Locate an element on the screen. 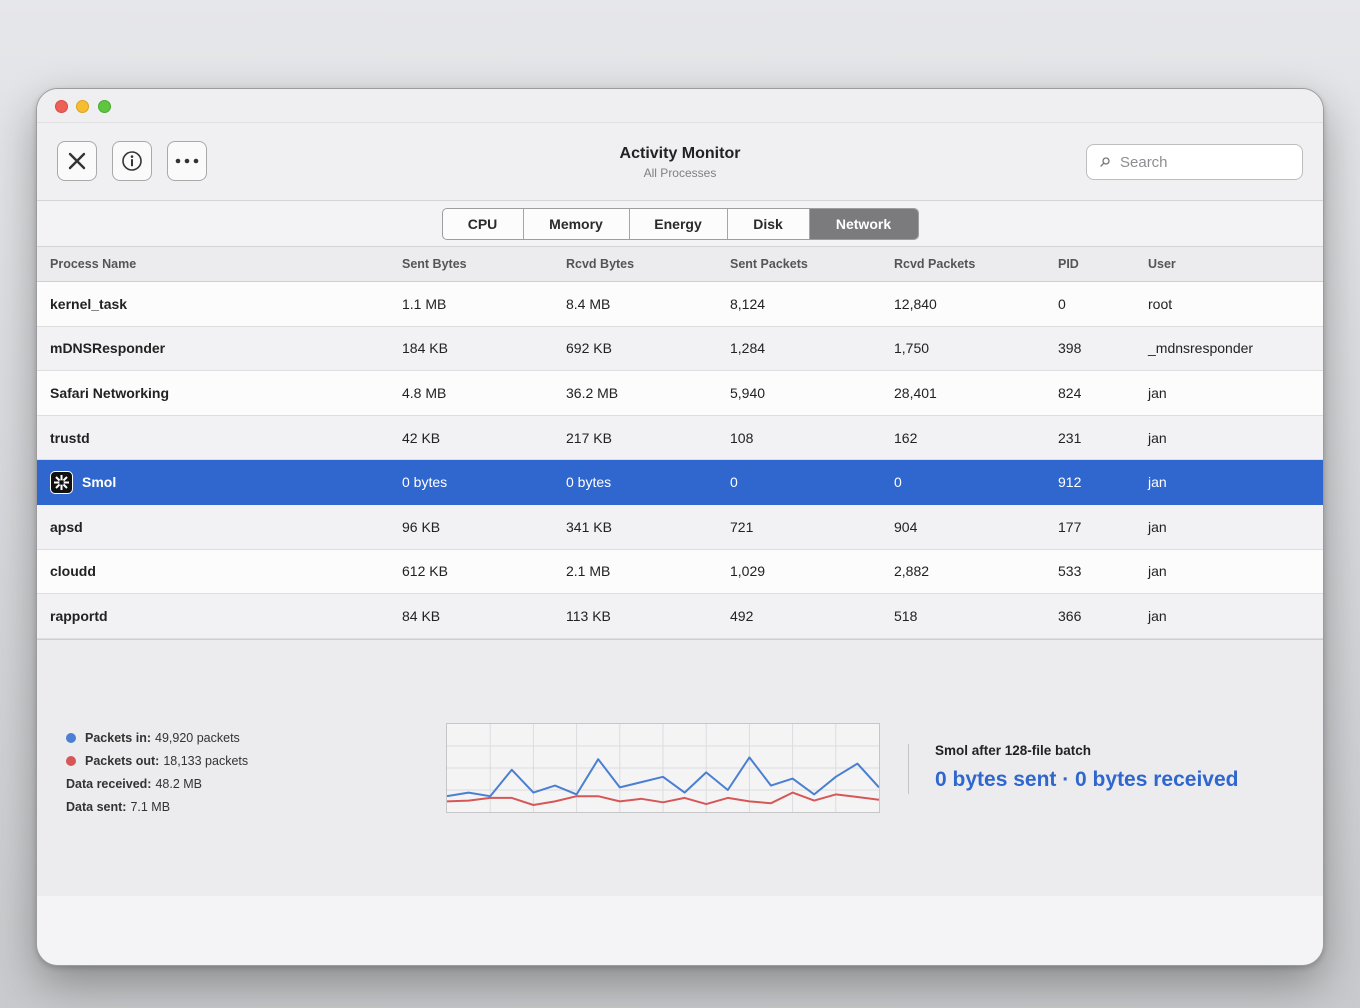  window-footer is located at coordinates (680, 930).